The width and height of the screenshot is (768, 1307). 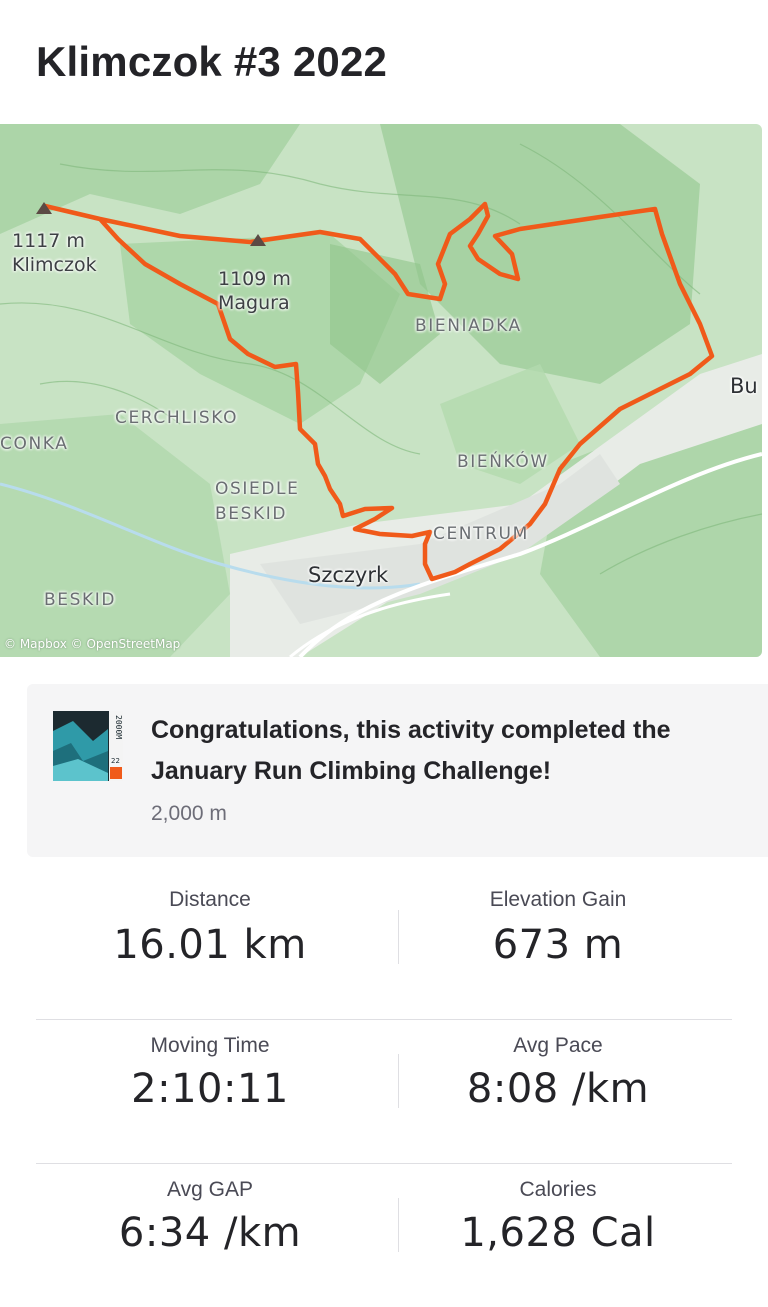 What do you see at coordinates (177, 418) in the screenshot?
I see `map-label-cerchlisko: CERCHLISKO` at bounding box center [177, 418].